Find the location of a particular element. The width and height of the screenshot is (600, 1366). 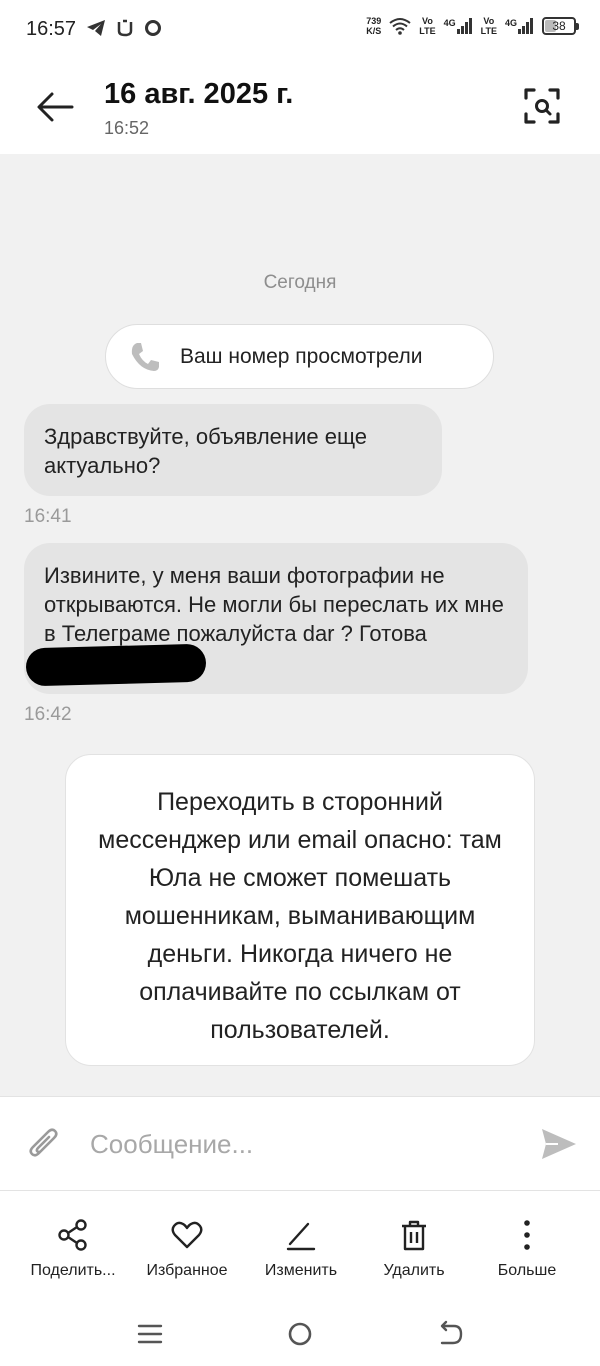

message-composer is located at coordinates (300, 1143).